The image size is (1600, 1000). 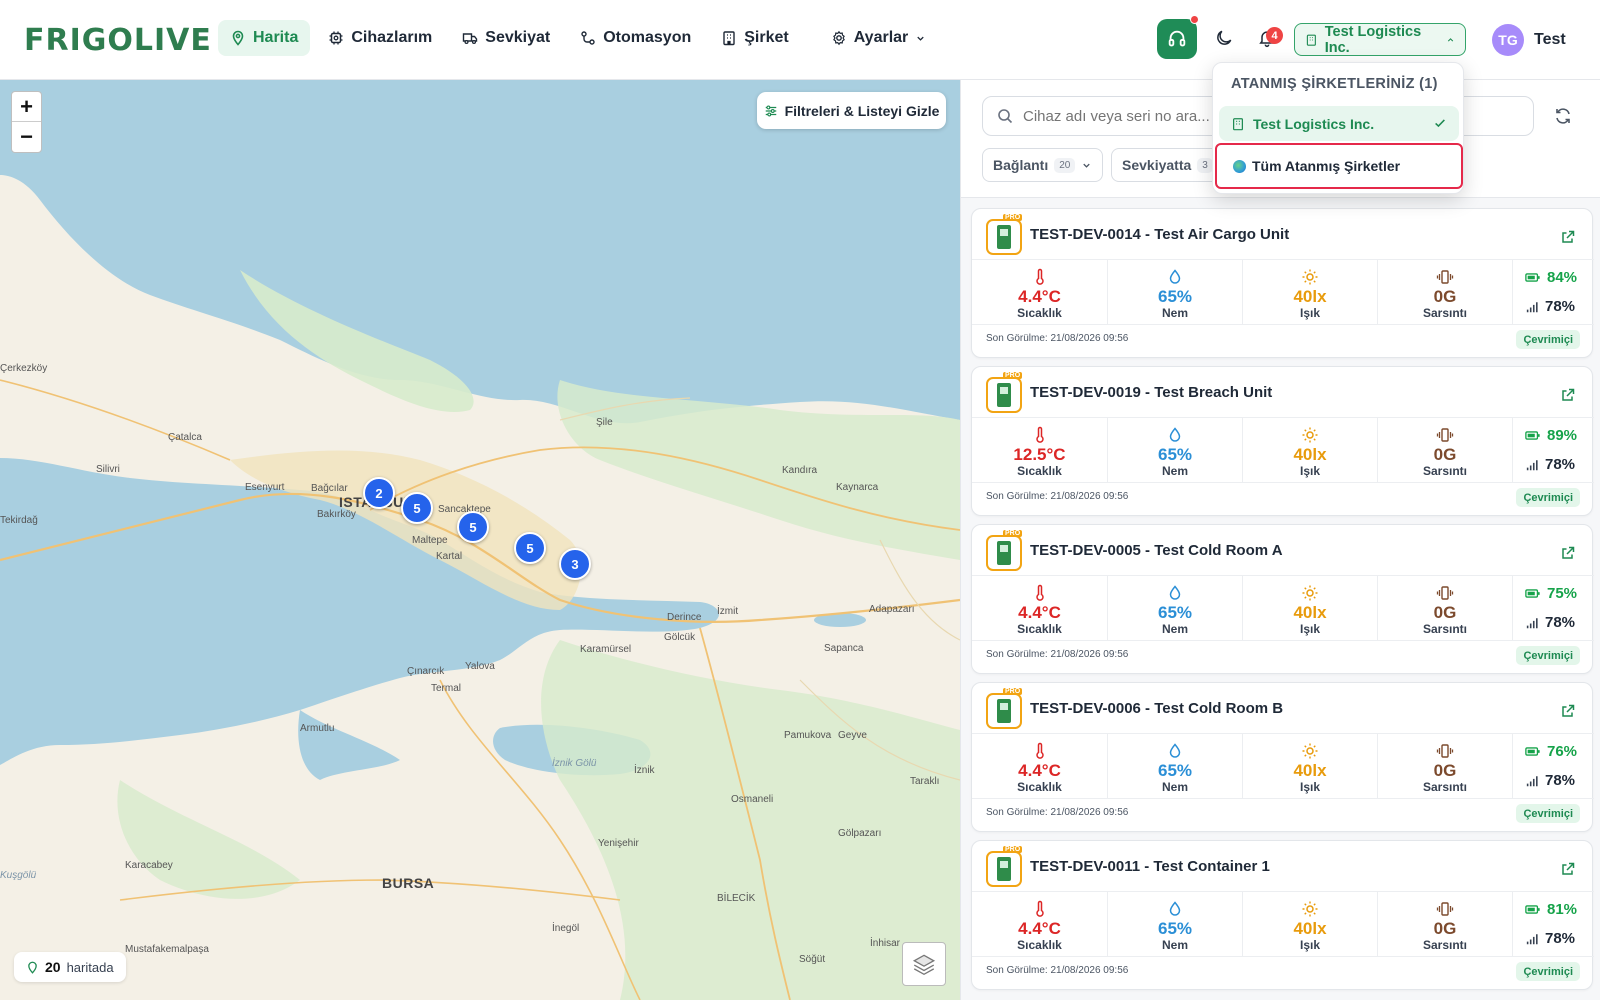 What do you see at coordinates (264, 38) in the screenshot?
I see `nav-harita: Harita` at bounding box center [264, 38].